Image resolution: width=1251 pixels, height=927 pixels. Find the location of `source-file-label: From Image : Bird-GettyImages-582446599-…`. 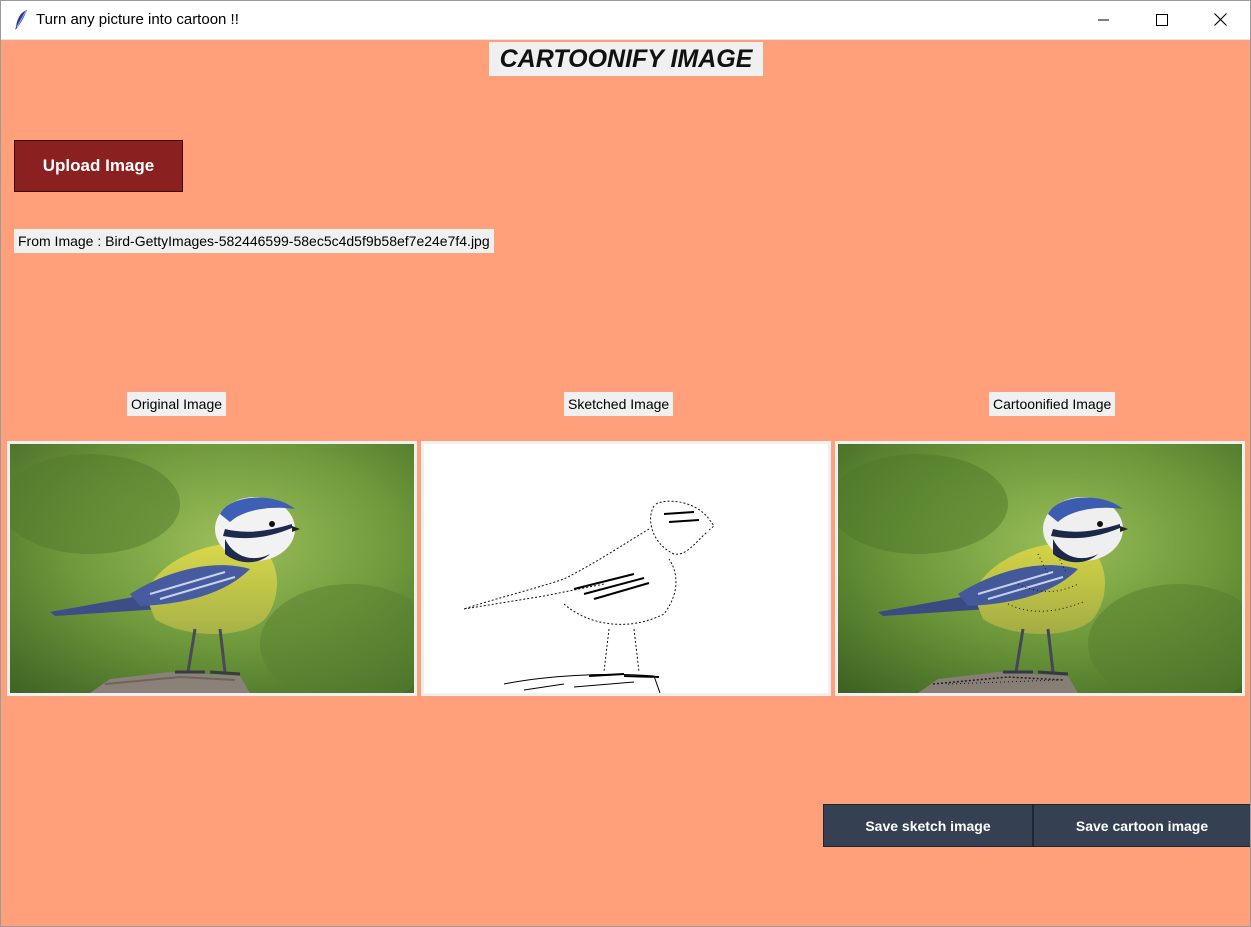

source-file-label: From Image : Bird-GettyImages-582446599-… is located at coordinates (254, 241).